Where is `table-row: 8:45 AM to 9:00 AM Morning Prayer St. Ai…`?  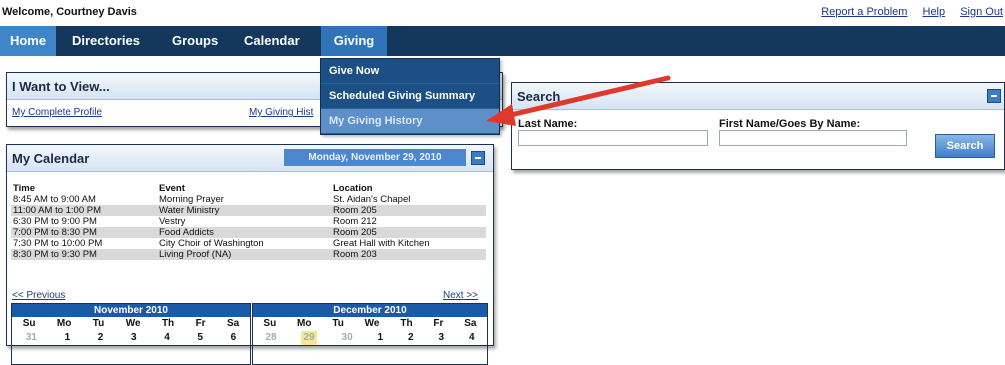
table-row: 8:45 AM to 9:00 AM Morning Prayer St. Ai… is located at coordinates (248, 199).